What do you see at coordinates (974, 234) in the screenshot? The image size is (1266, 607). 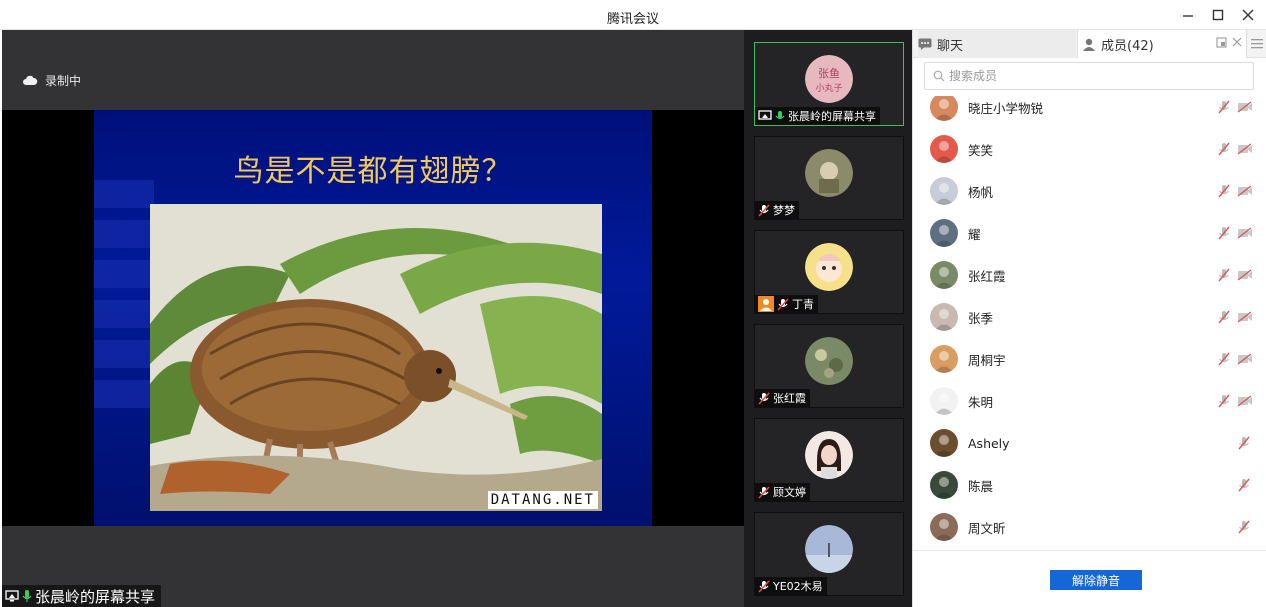 I see `member-name: 耀` at bounding box center [974, 234].